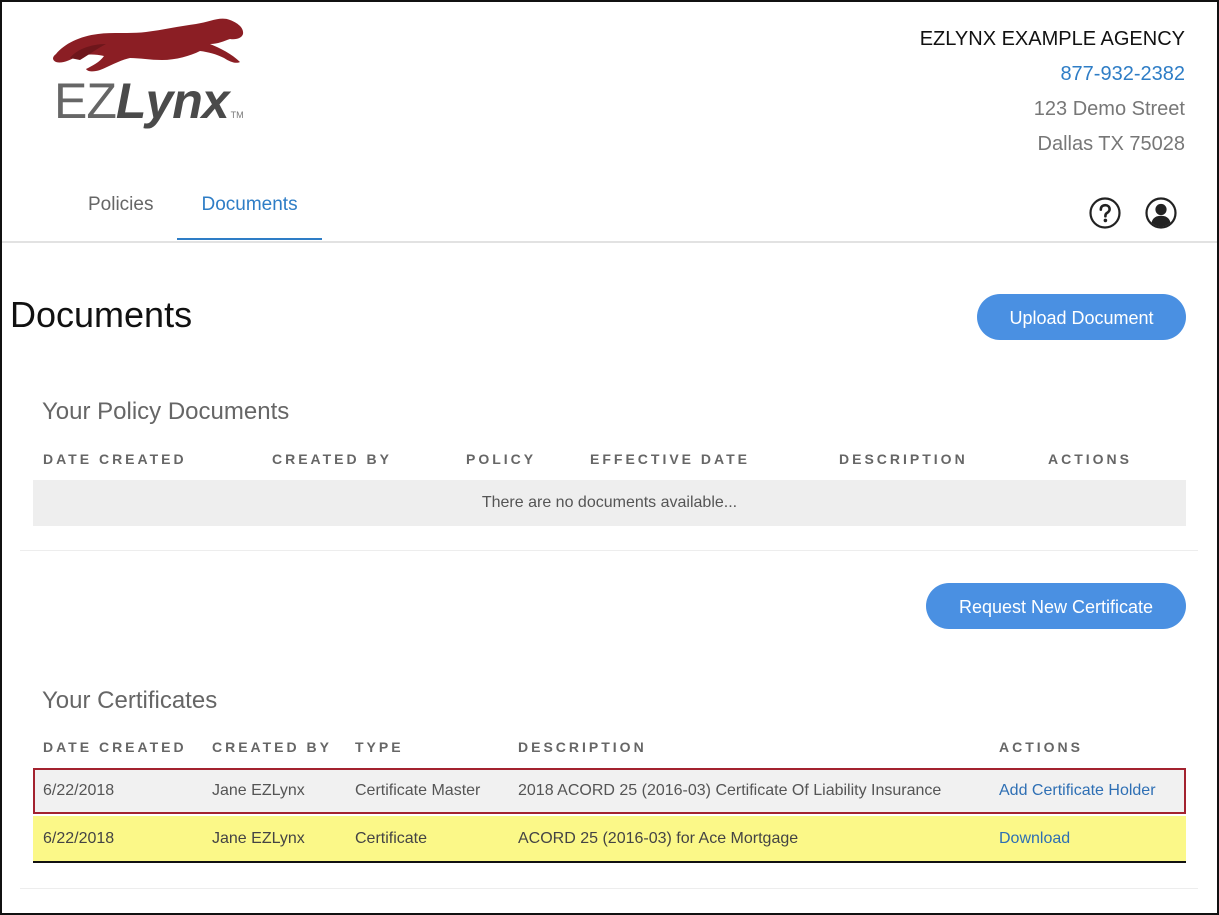  What do you see at coordinates (1161, 213) in the screenshot?
I see `user-account-icon` at bounding box center [1161, 213].